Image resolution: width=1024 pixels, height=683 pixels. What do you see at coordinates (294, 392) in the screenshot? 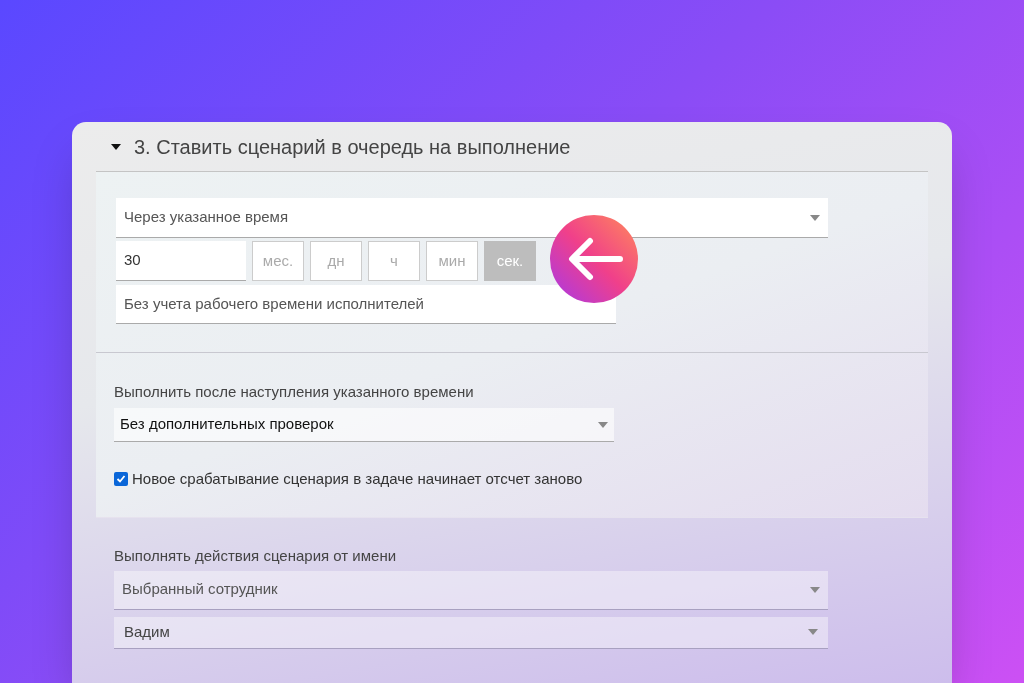
I see `field-label: Выполнить после наступления указанного времени` at bounding box center [294, 392].